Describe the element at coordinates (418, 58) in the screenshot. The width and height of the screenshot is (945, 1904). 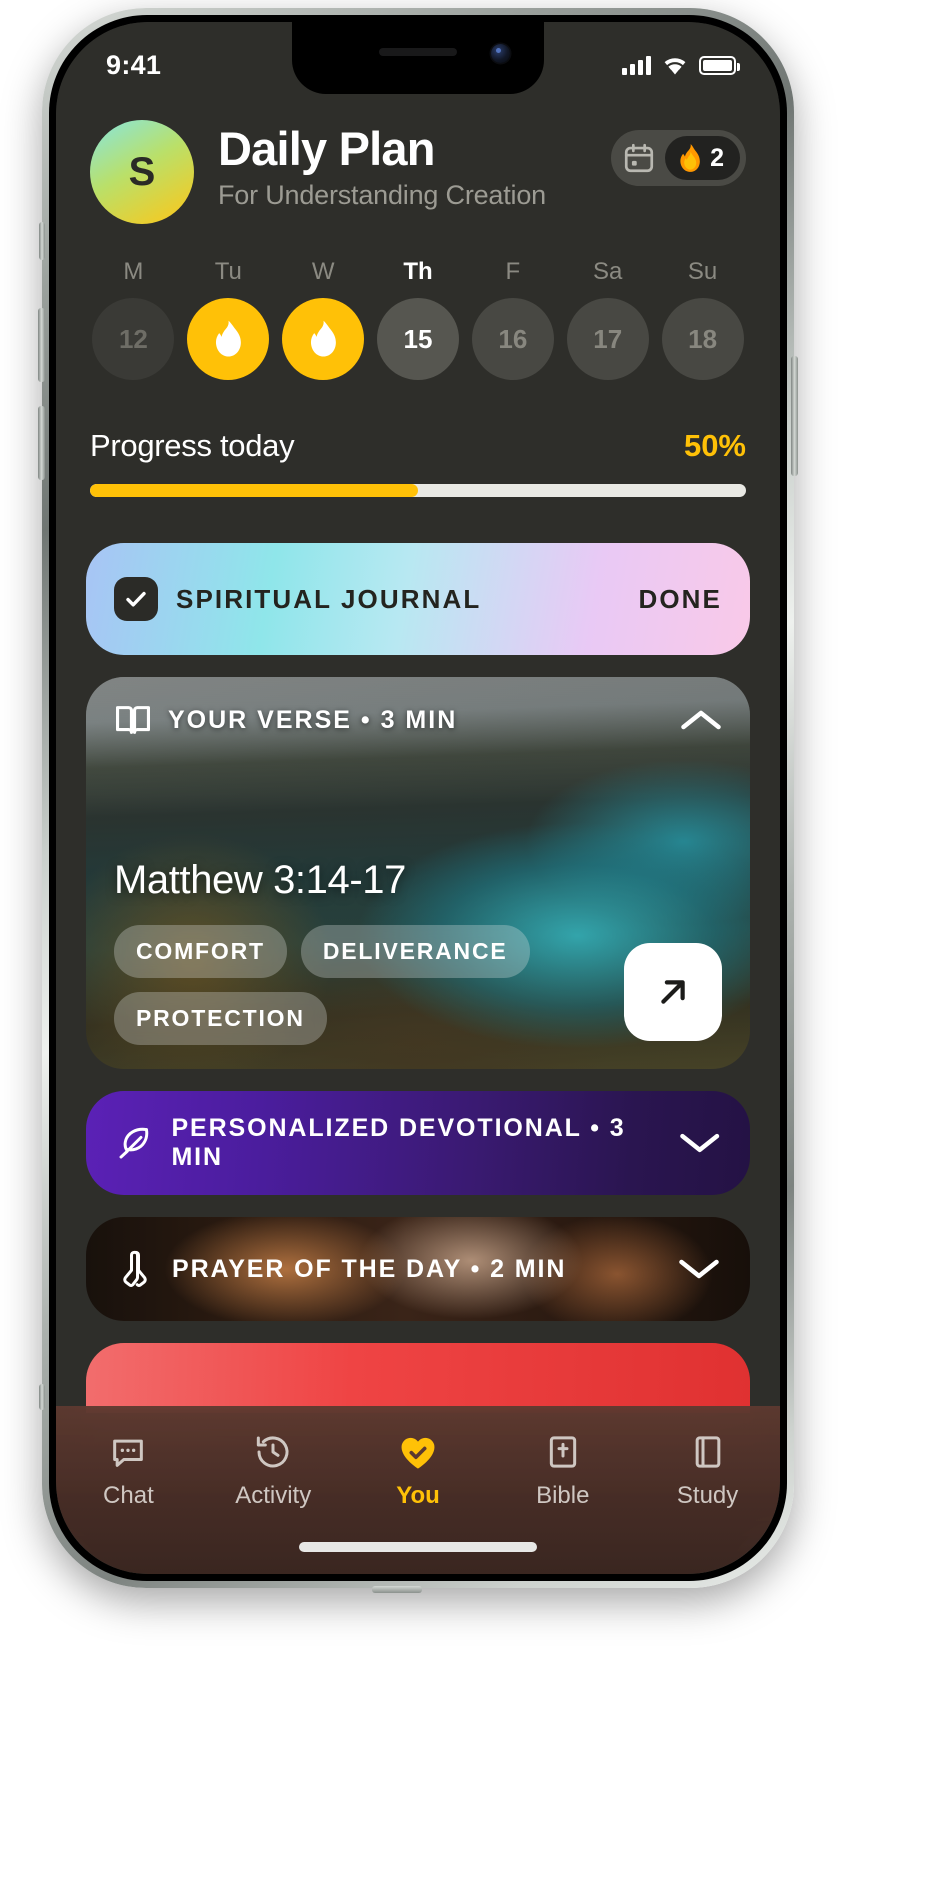
I see `notch` at that location.